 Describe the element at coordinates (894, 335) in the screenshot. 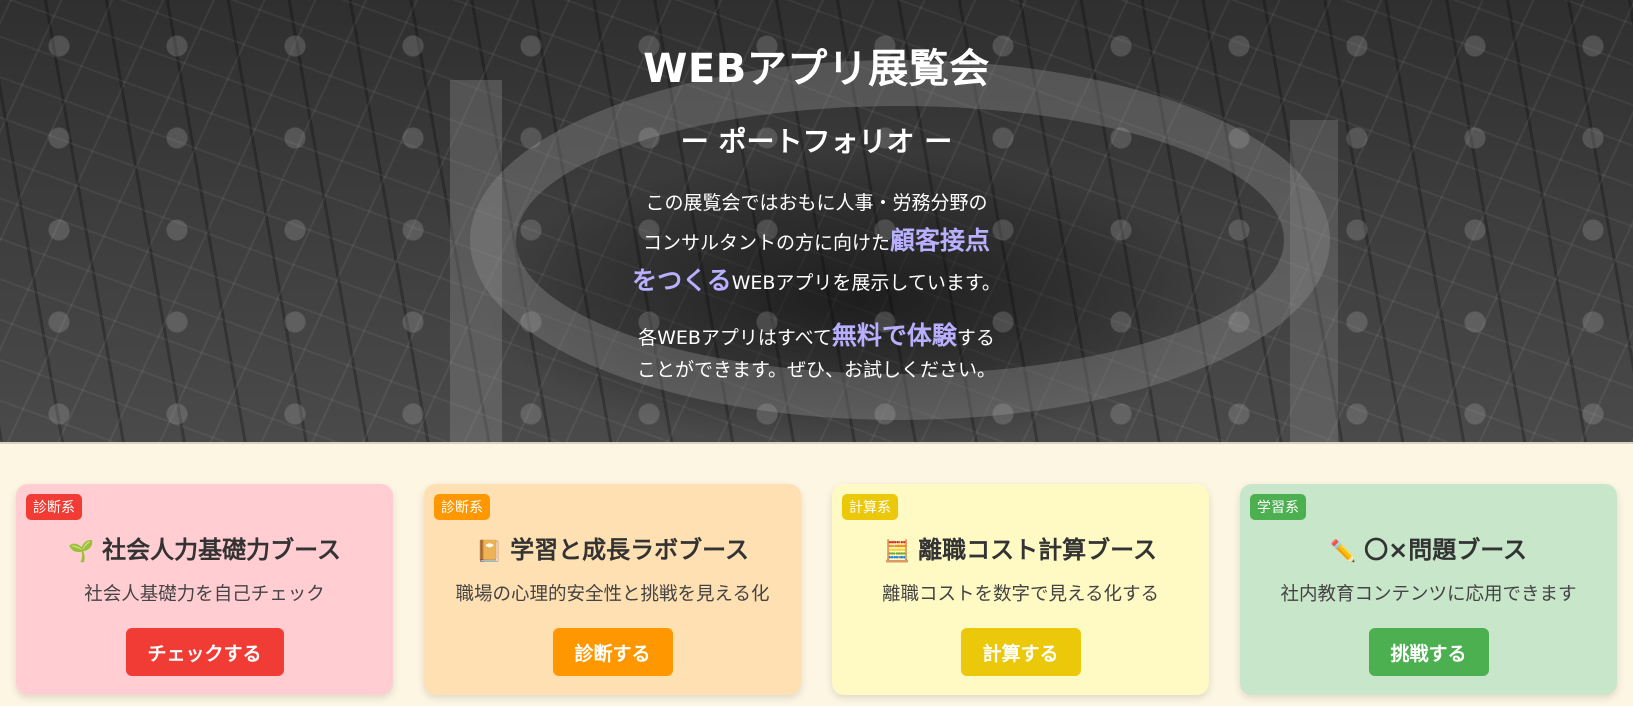

I see `hero-highlight: 無料で体験` at that location.